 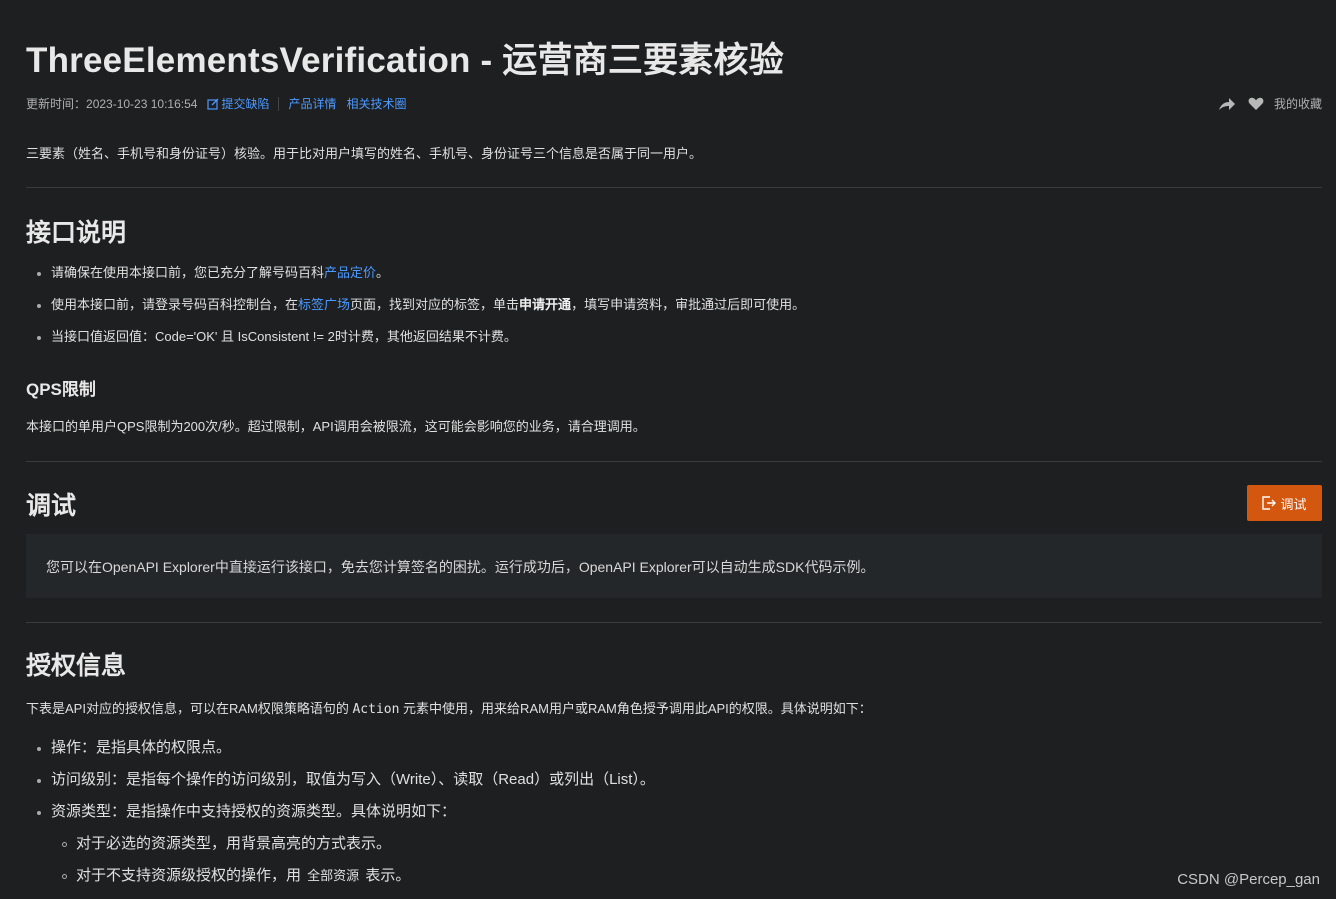 I want to click on heart-icon, so click(x=1256, y=104).